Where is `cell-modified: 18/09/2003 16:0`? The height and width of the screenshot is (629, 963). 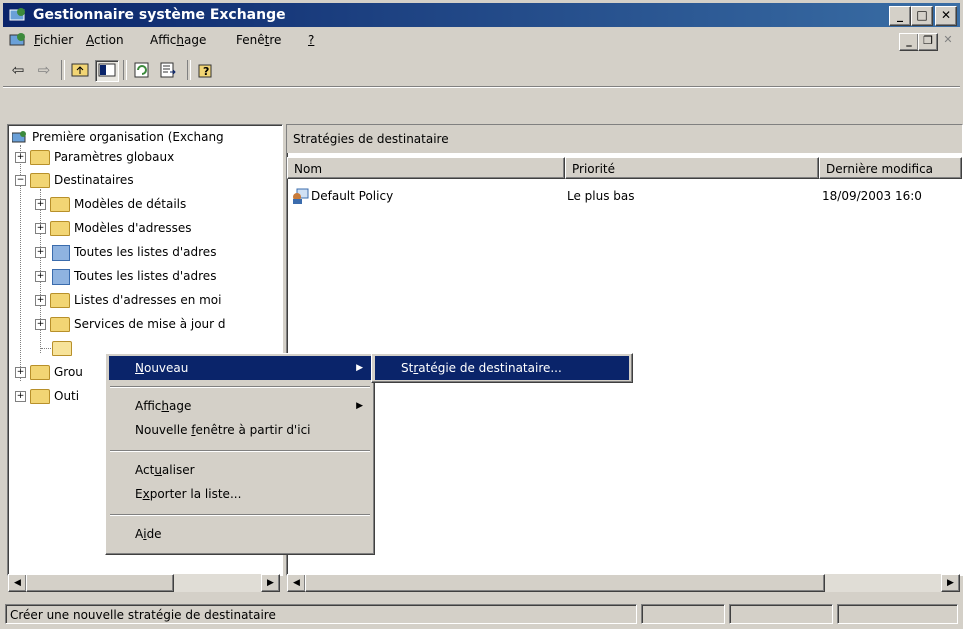
cell-modified: 18/09/2003 16:0 is located at coordinates (872, 196).